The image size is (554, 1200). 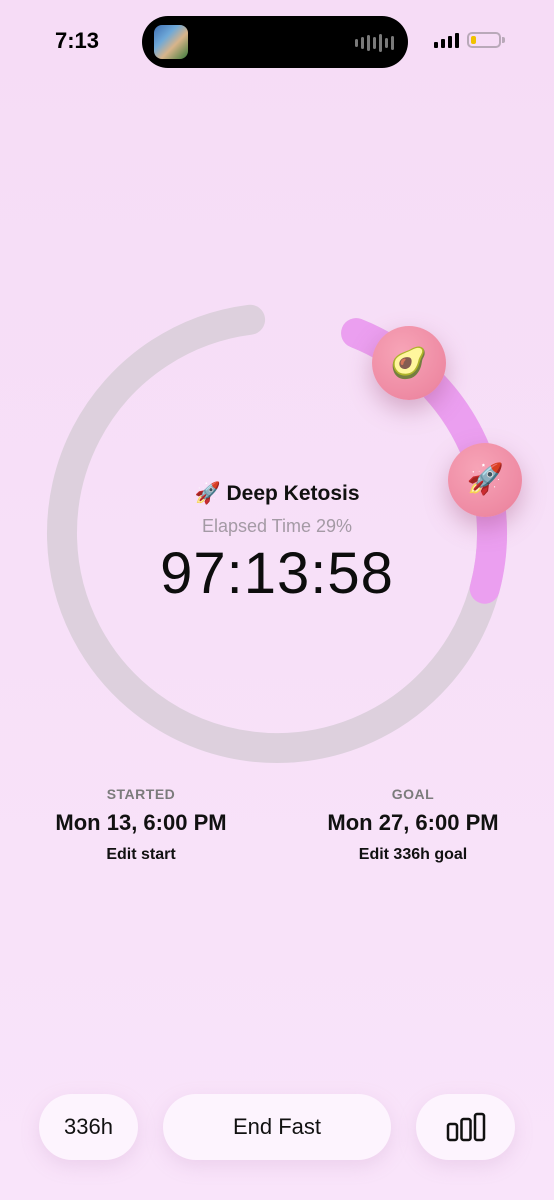 What do you see at coordinates (413, 855) in the screenshot?
I see `edit-goal-button: Edit 336h goal` at bounding box center [413, 855].